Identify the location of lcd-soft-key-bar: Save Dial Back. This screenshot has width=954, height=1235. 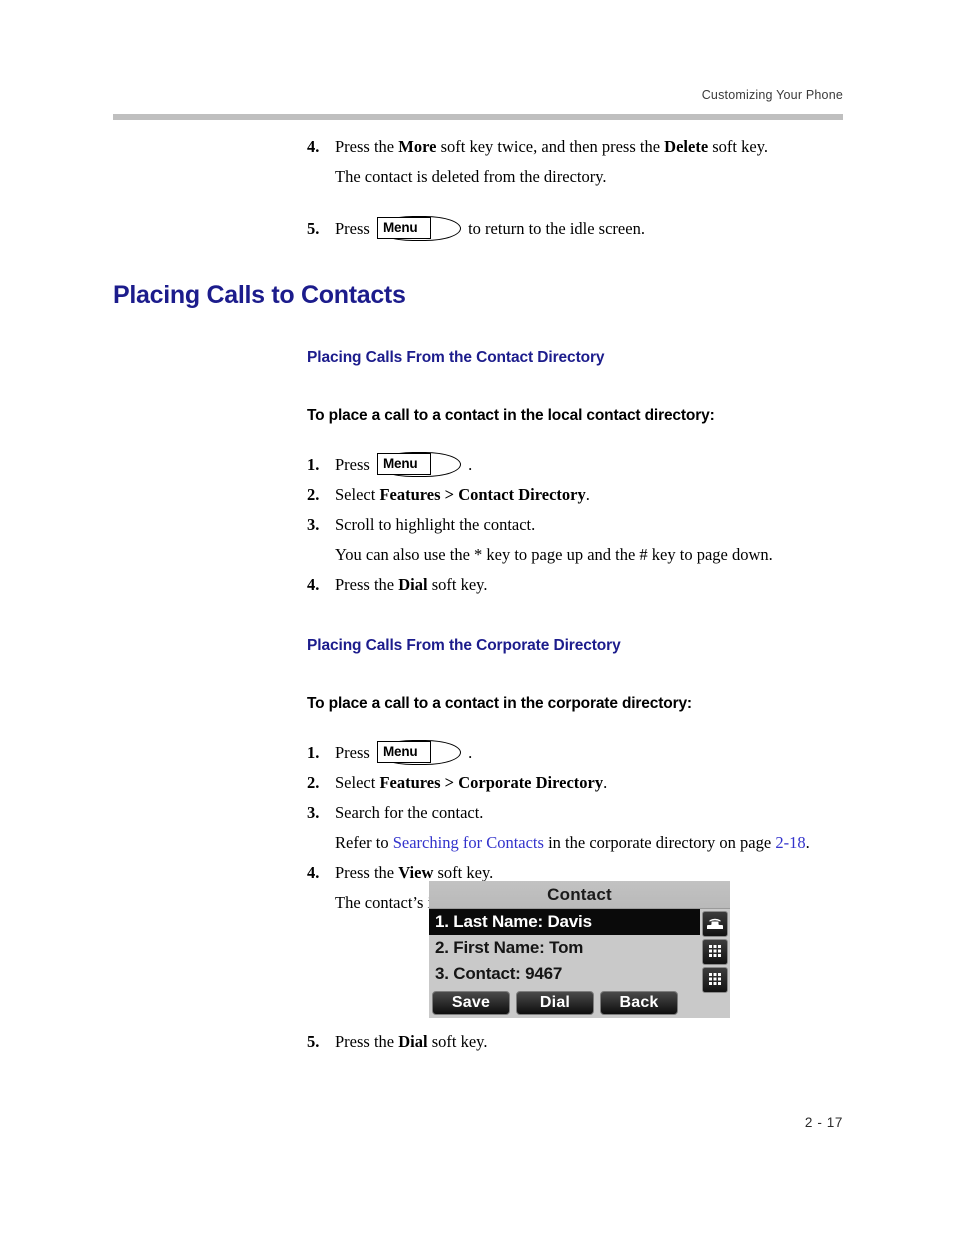
(555, 1003).